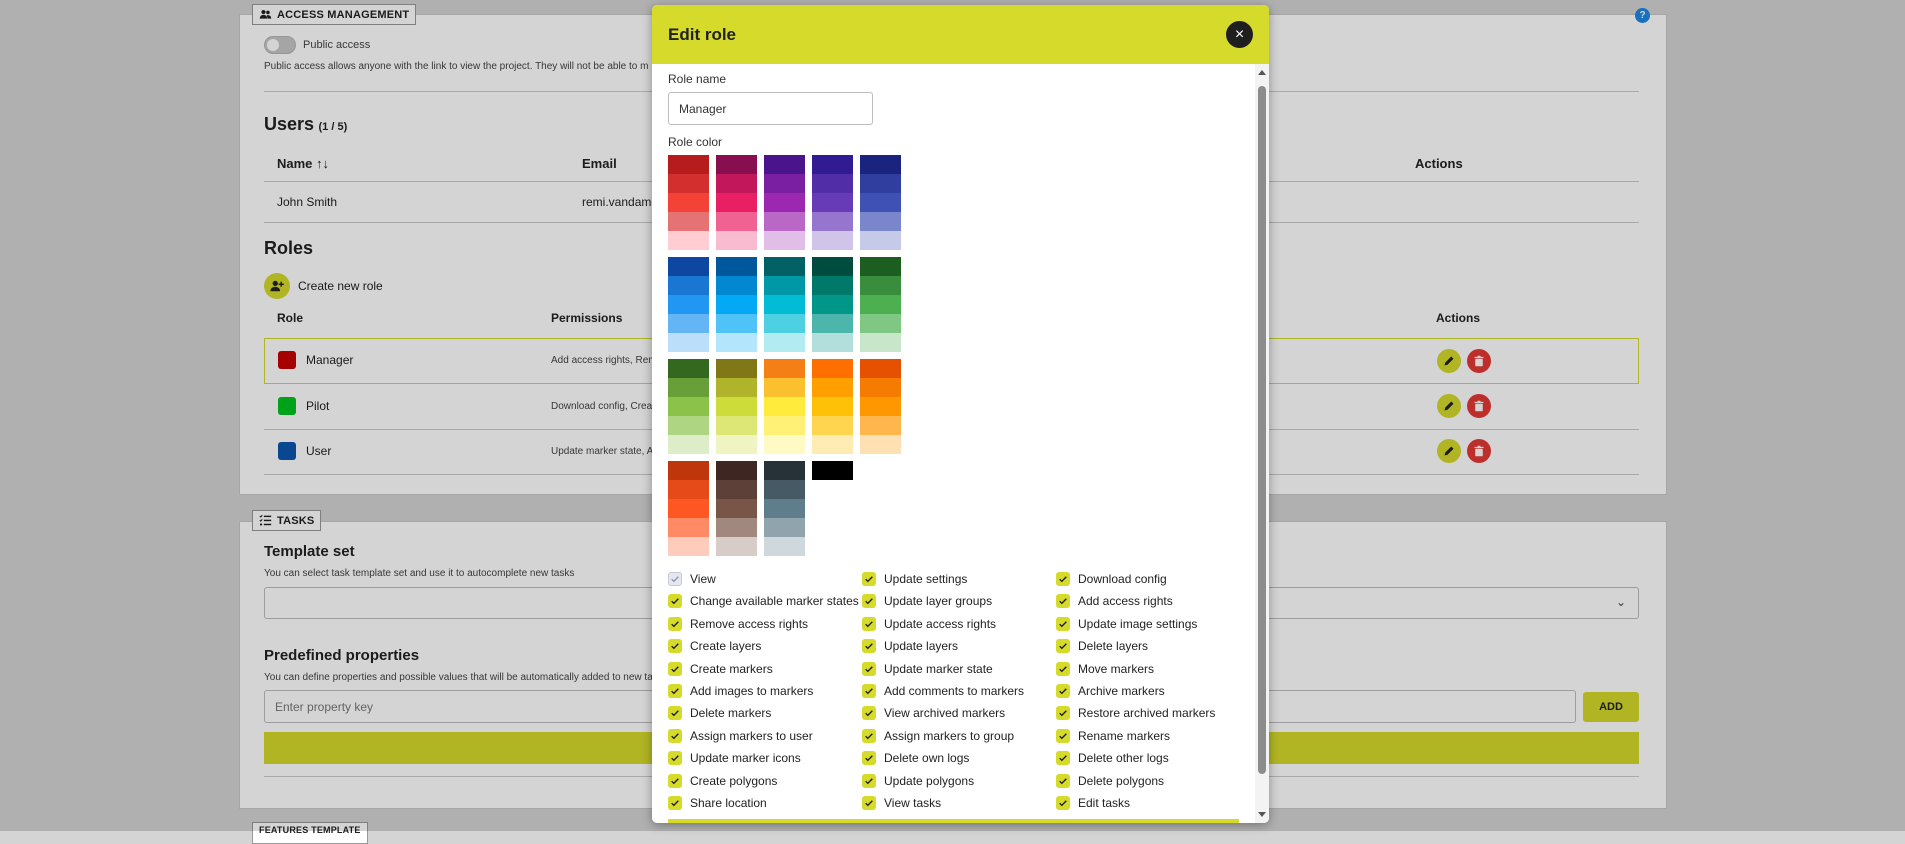  What do you see at coordinates (959, 781) in the screenshot?
I see `permission-item: Update polygons` at bounding box center [959, 781].